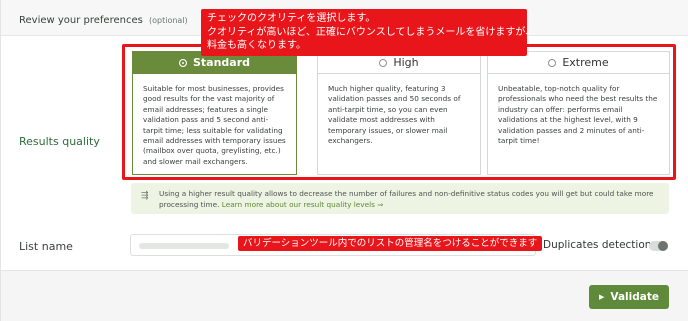  What do you see at coordinates (184, 246) in the screenshot?
I see `list-name-blurred-value` at bounding box center [184, 246].